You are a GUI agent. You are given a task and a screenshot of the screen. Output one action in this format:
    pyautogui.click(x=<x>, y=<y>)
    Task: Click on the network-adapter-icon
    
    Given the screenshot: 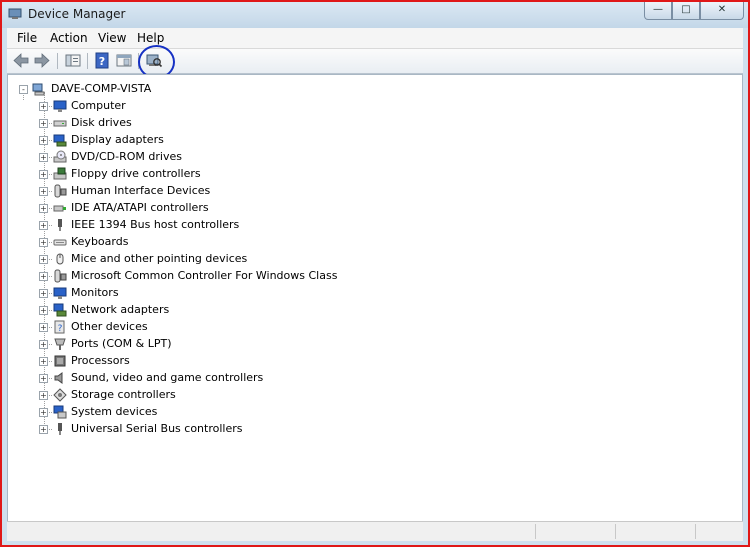 What is the action you would take?
    pyautogui.click(x=60, y=310)
    